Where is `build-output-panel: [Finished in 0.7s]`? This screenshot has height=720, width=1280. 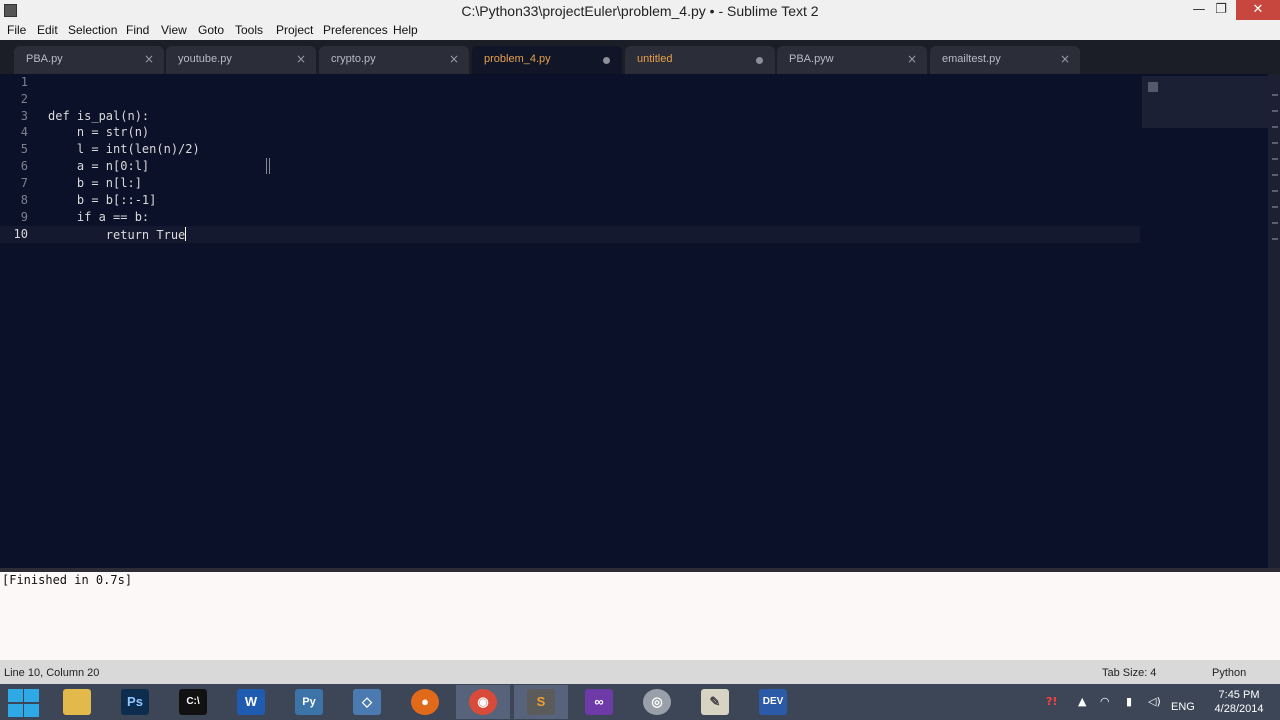 build-output-panel: [Finished in 0.7s] is located at coordinates (640, 616).